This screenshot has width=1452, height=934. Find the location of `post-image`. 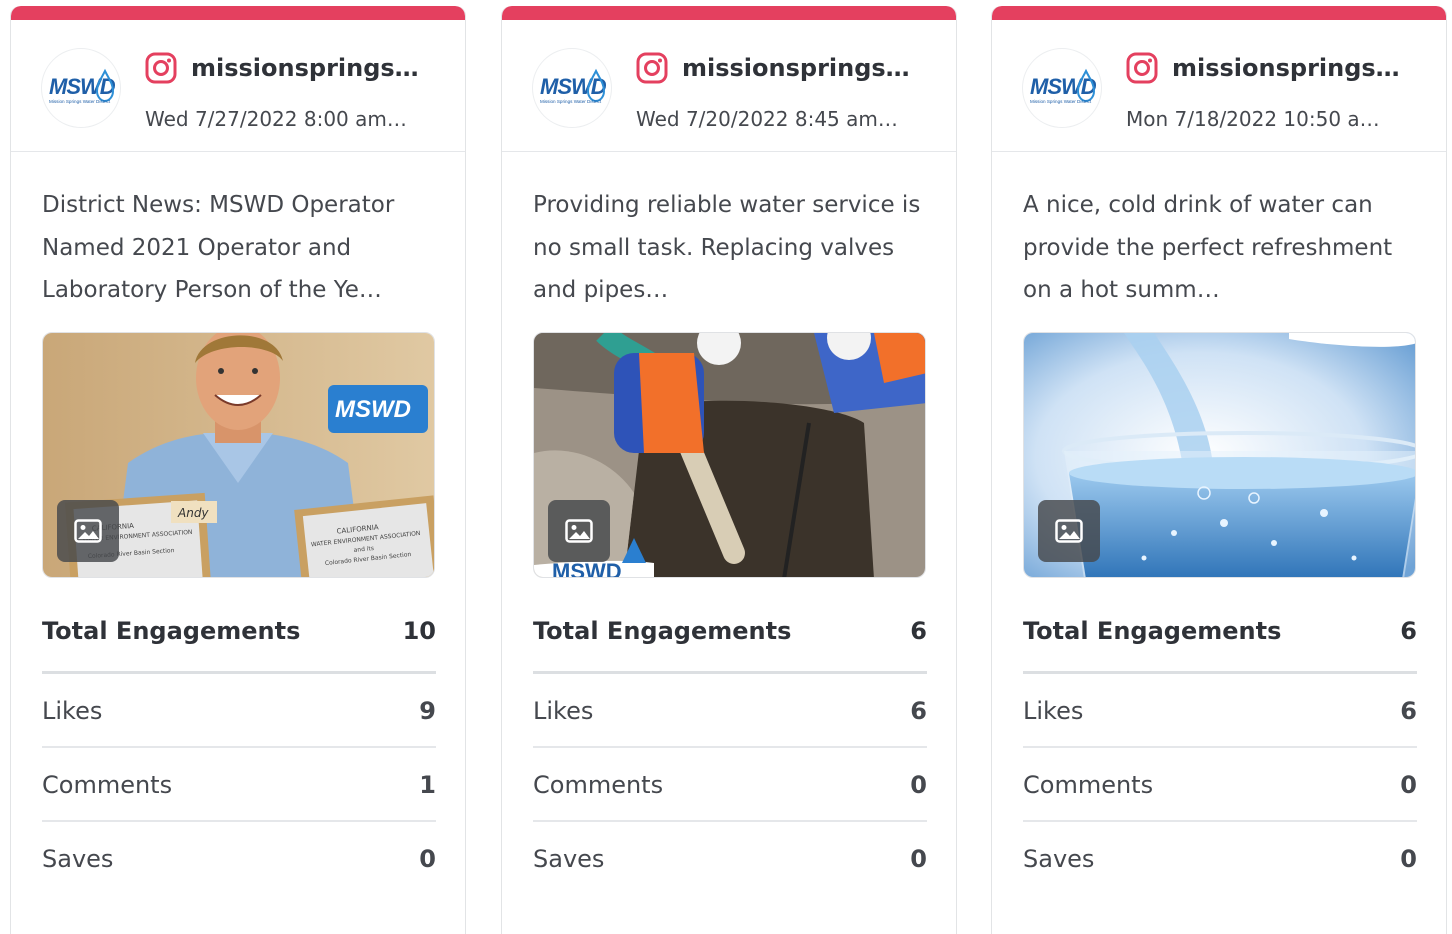

post-image is located at coordinates (1219, 455).